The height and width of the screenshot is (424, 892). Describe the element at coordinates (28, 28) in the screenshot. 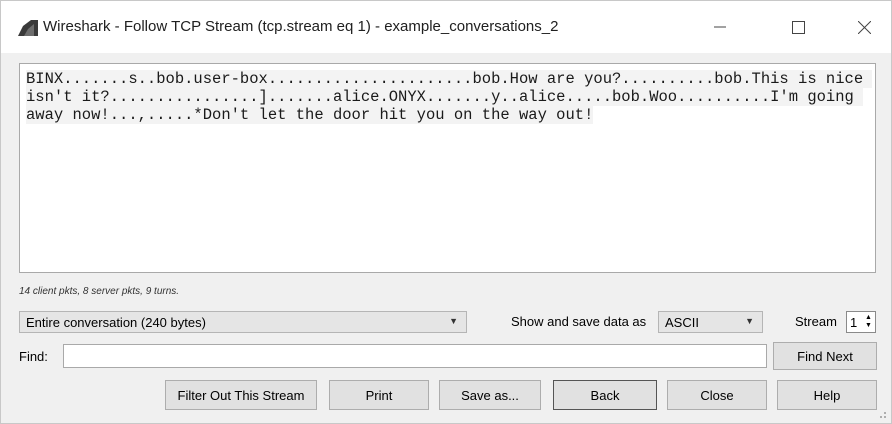

I see `wireshark-fin-icon` at that location.